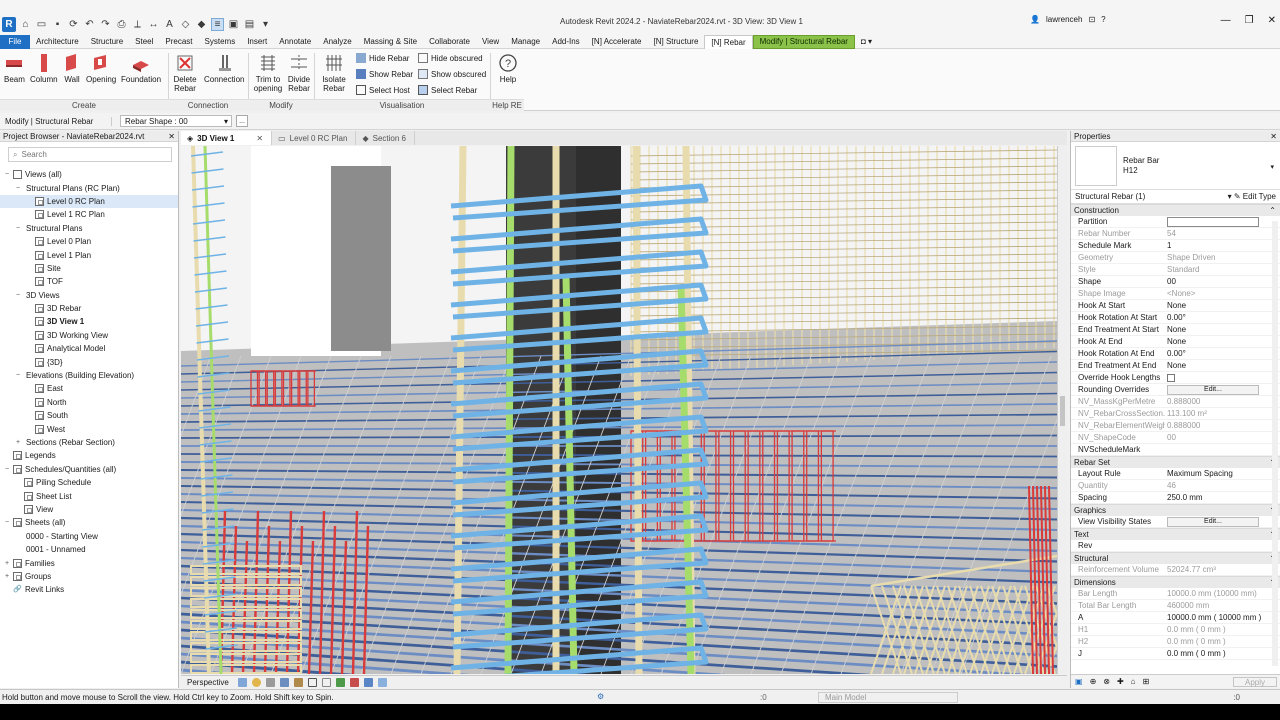  What do you see at coordinates (89, 308) in the screenshot?
I see `tree-item: 3D Rebar` at bounding box center [89, 308].